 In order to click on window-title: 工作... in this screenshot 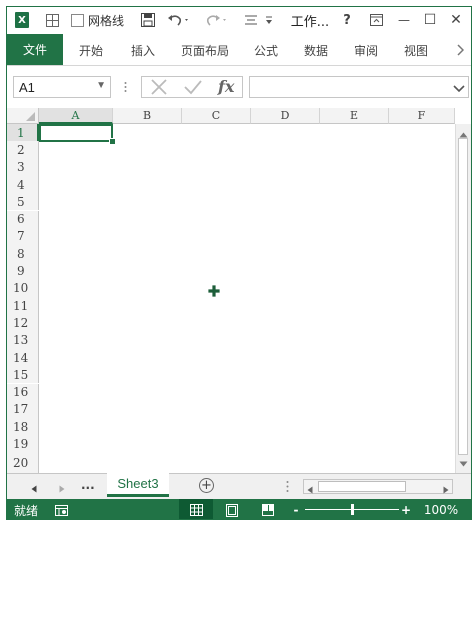, I will do `click(310, 22)`.